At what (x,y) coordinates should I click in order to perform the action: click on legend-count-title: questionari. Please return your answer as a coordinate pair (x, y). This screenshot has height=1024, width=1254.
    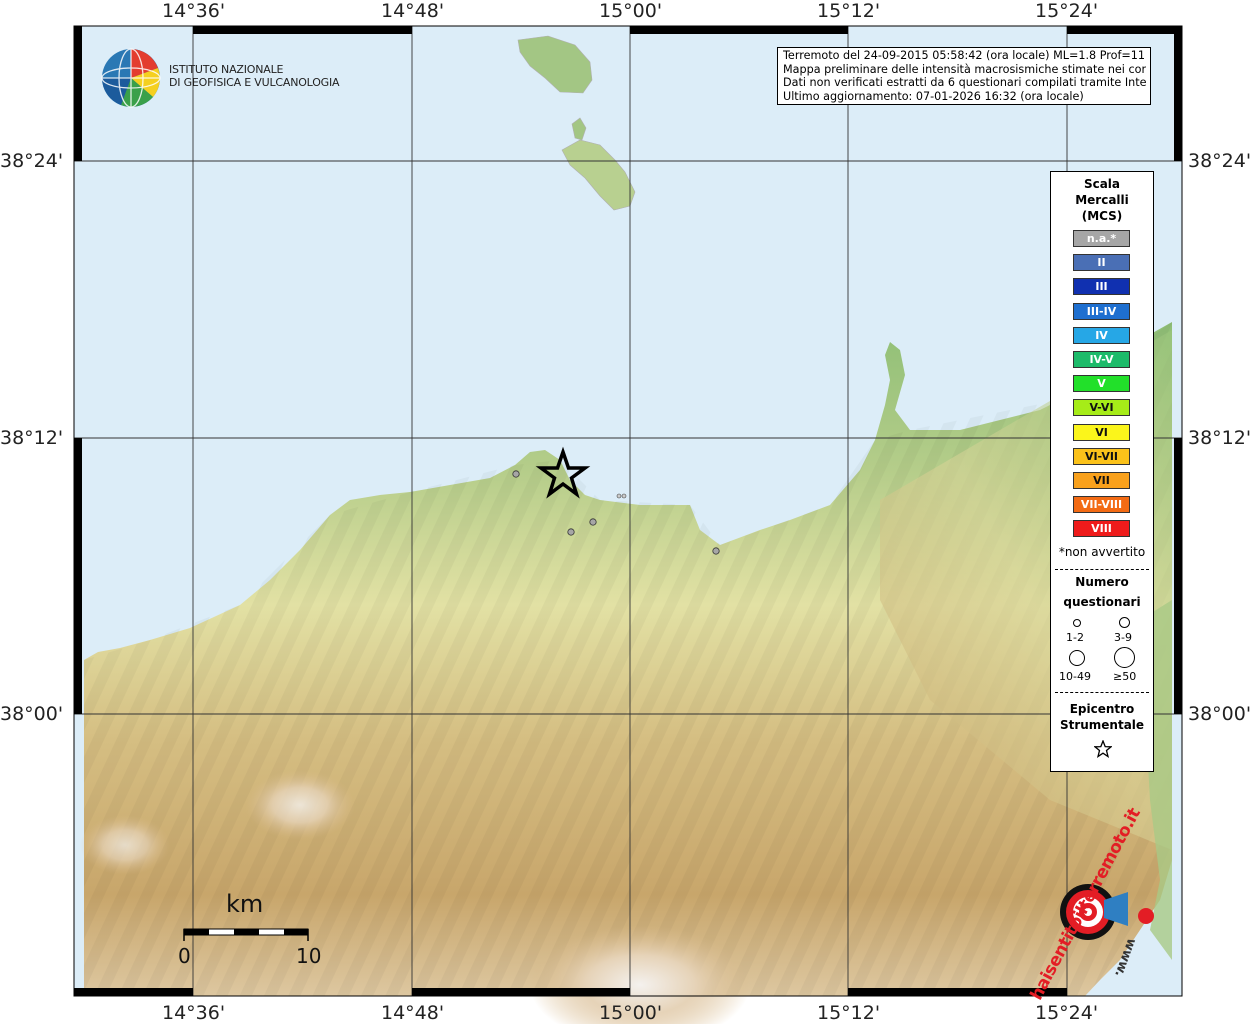
    Looking at the image, I should click on (1102, 602).